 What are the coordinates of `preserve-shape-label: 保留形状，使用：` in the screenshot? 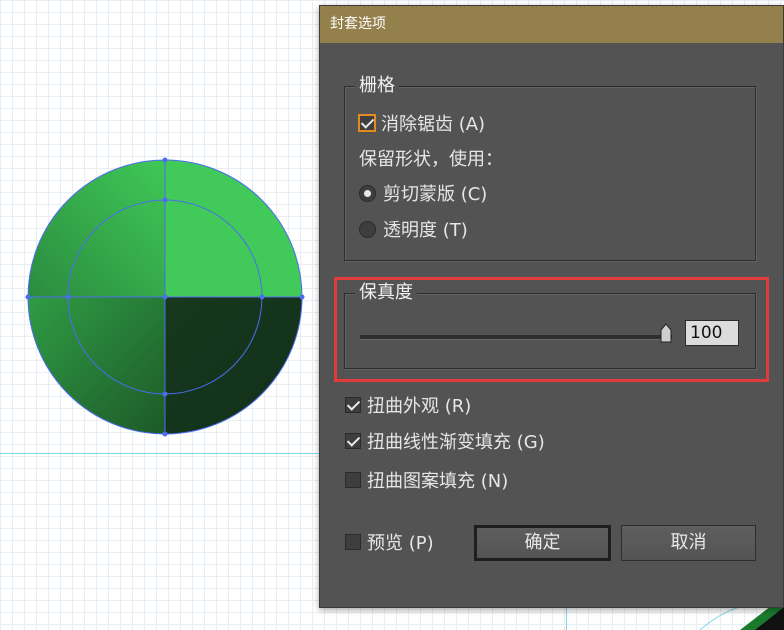 It's located at (431, 158).